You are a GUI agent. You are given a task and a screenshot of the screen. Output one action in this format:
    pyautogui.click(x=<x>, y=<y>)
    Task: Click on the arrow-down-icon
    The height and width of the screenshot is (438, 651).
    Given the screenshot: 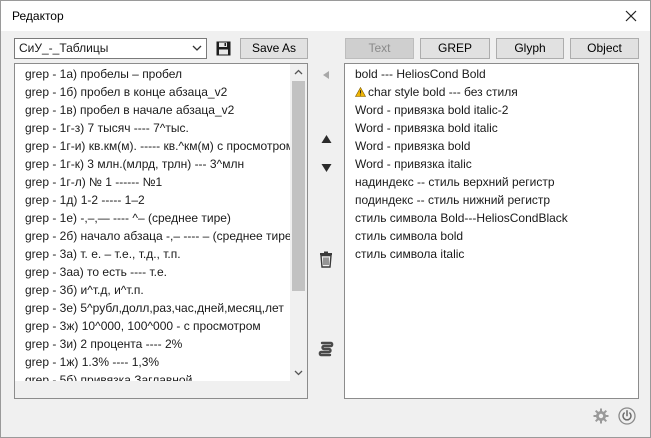 What is the action you would take?
    pyautogui.click(x=326, y=168)
    